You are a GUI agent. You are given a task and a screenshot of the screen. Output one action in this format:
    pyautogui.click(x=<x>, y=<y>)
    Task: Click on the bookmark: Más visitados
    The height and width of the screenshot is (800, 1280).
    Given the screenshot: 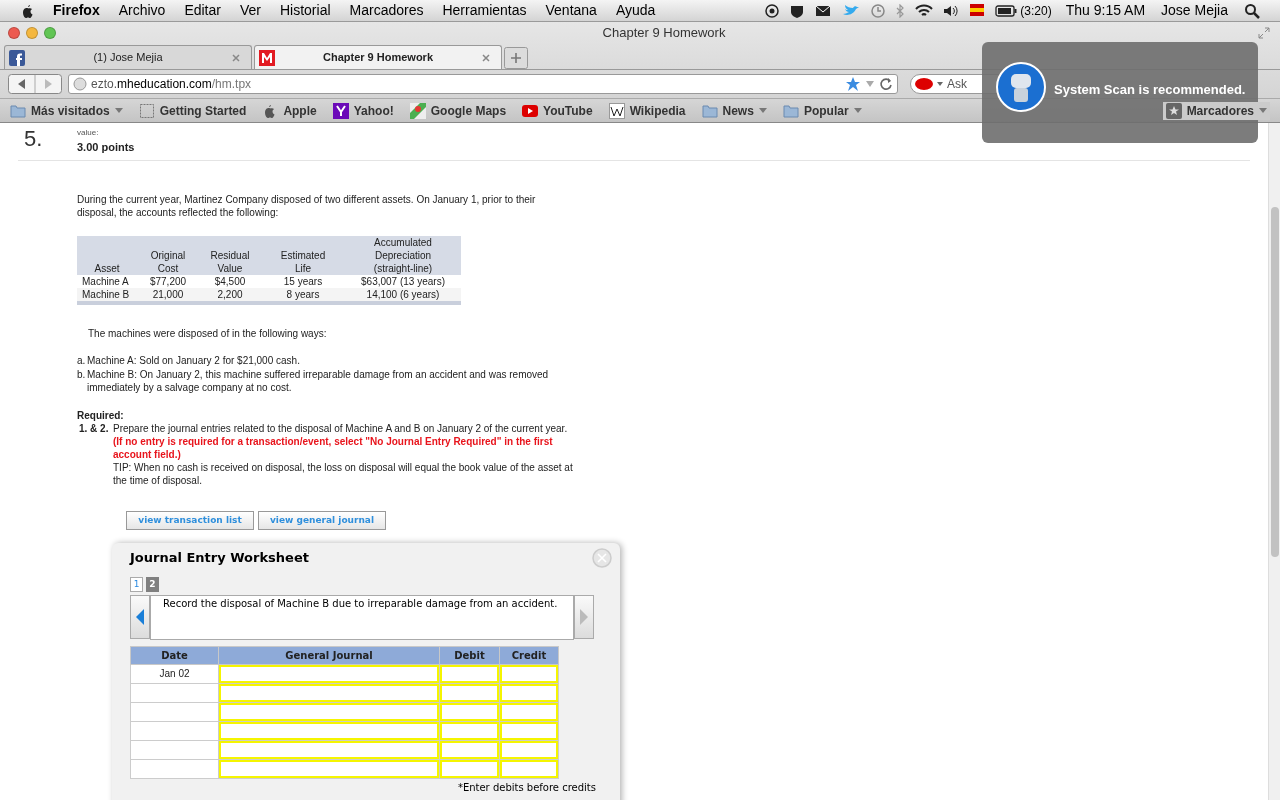 What is the action you would take?
    pyautogui.click(x=70, y=110)
    